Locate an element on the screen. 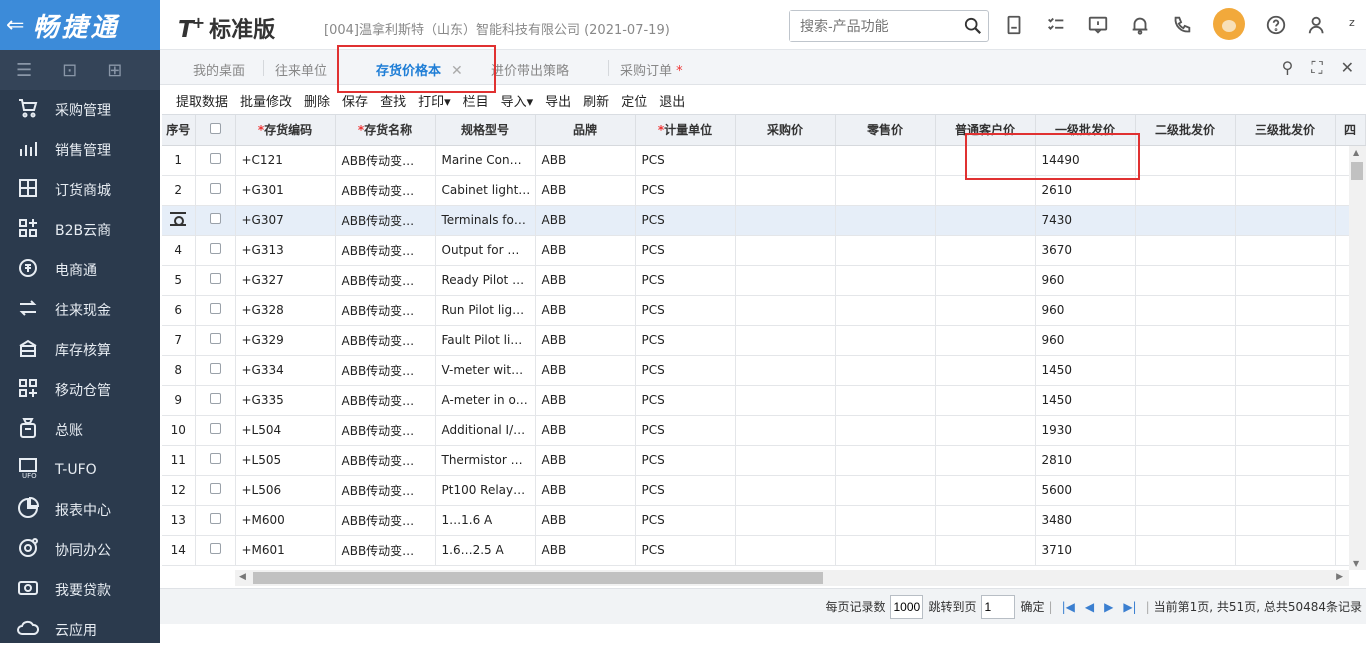  sidebar-item-1: 销售管理 is located at coordinates (80, 150).